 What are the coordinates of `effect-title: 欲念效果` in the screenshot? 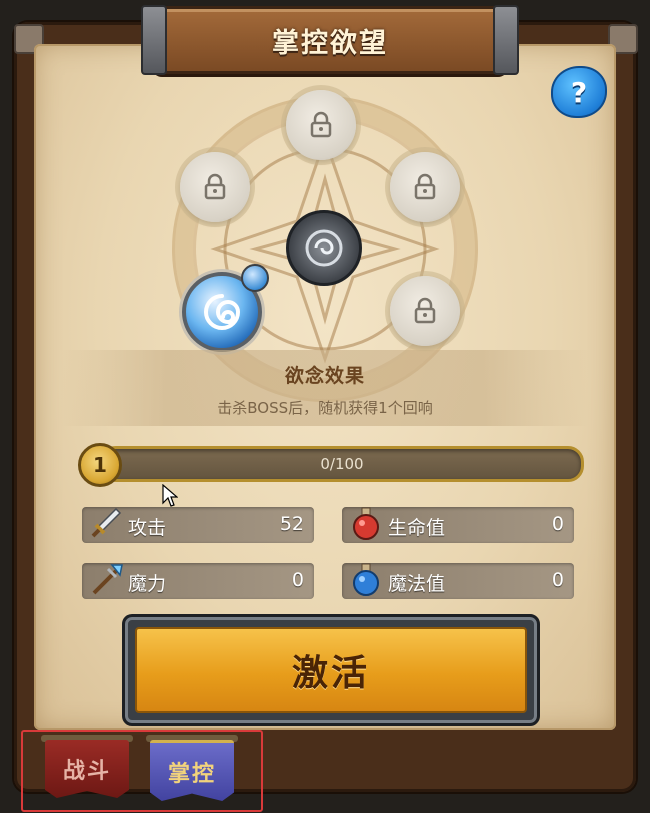 It's located at (324, 376).